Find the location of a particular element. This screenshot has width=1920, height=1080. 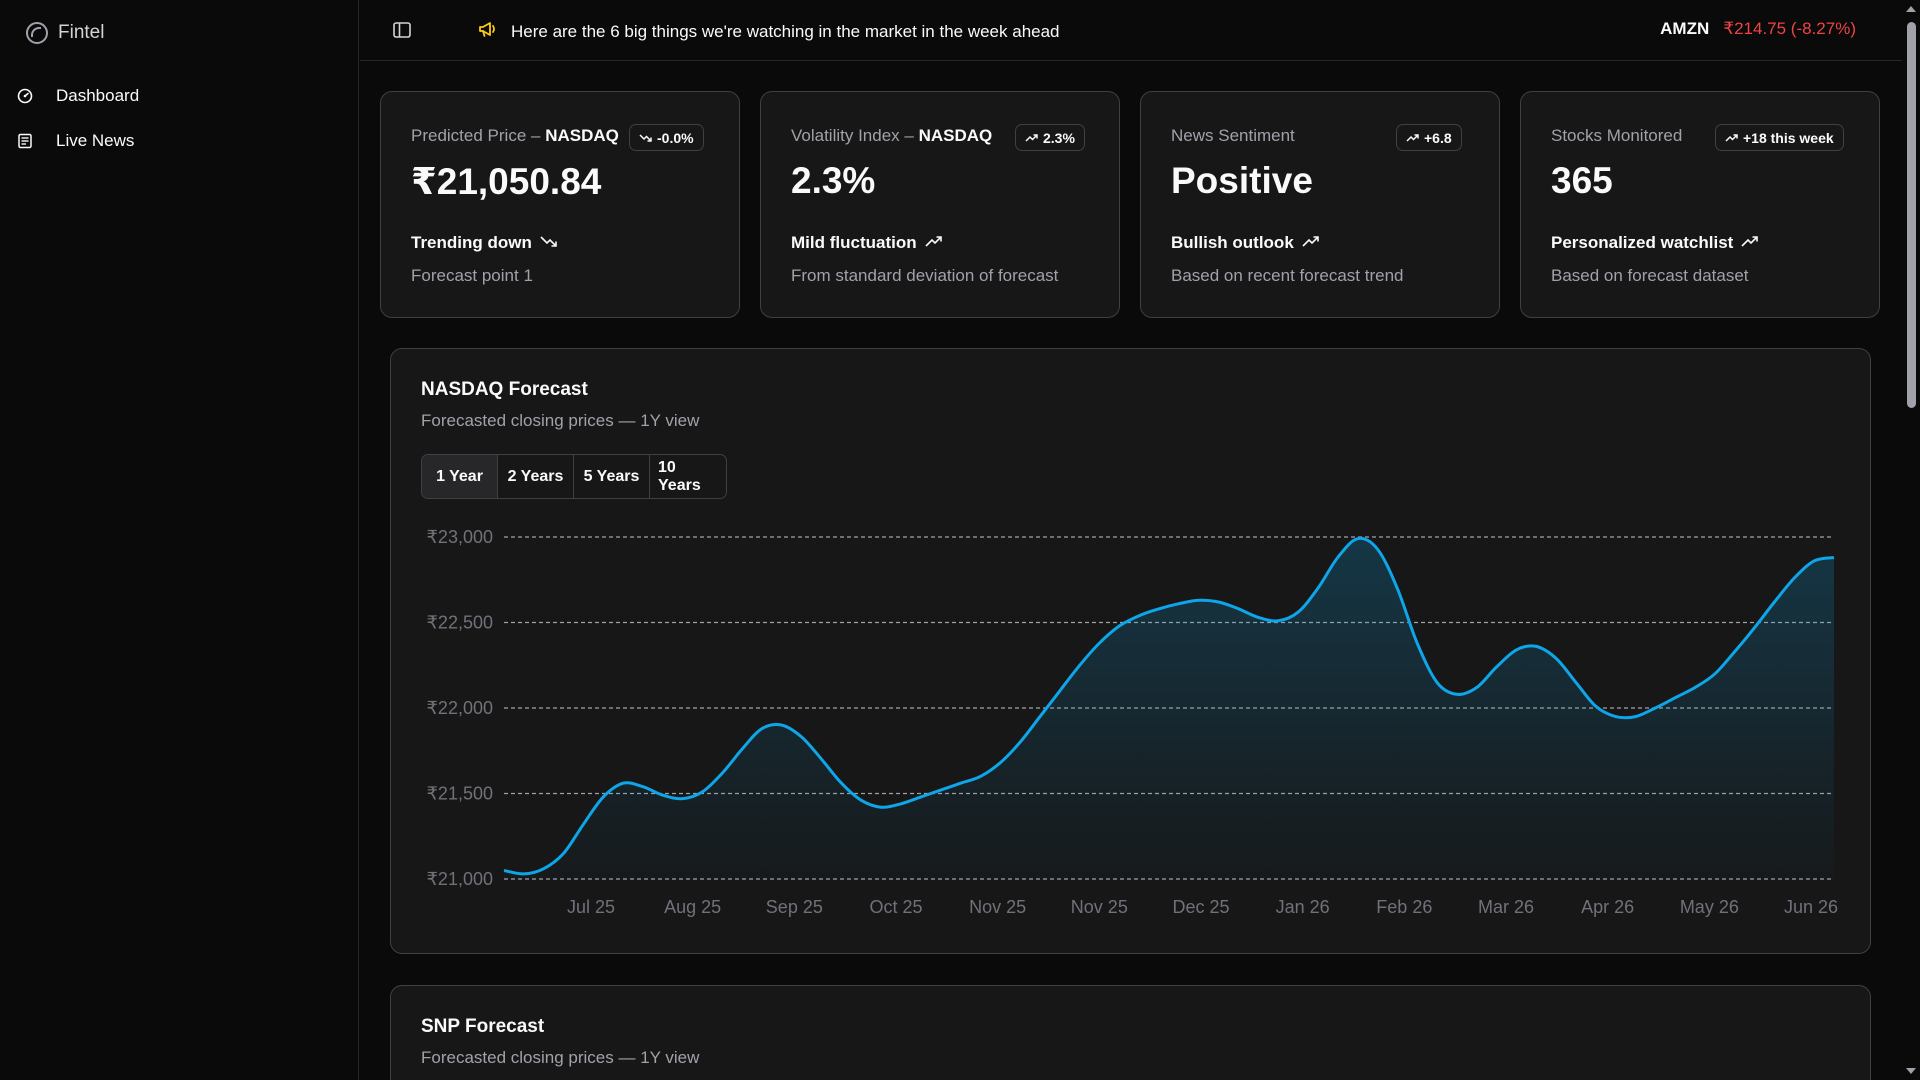

change-badge: 2.3% is located at coordinates (1050, 137).